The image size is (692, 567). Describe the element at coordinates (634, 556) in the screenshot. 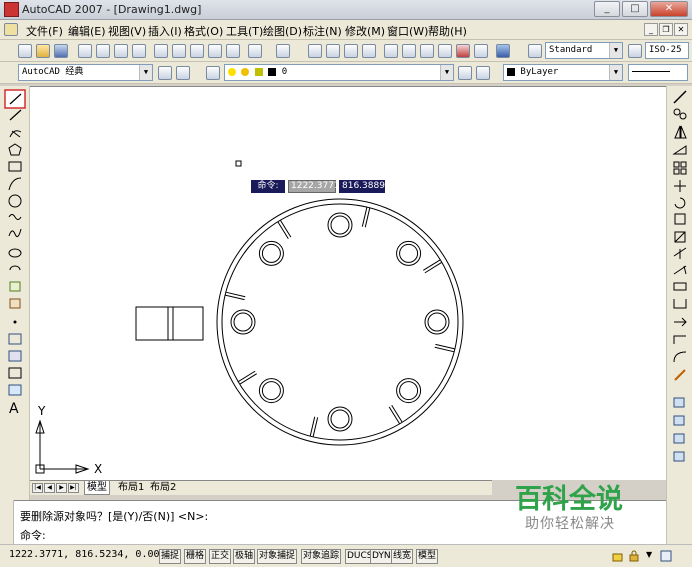

I see `lock-icon` at that location.